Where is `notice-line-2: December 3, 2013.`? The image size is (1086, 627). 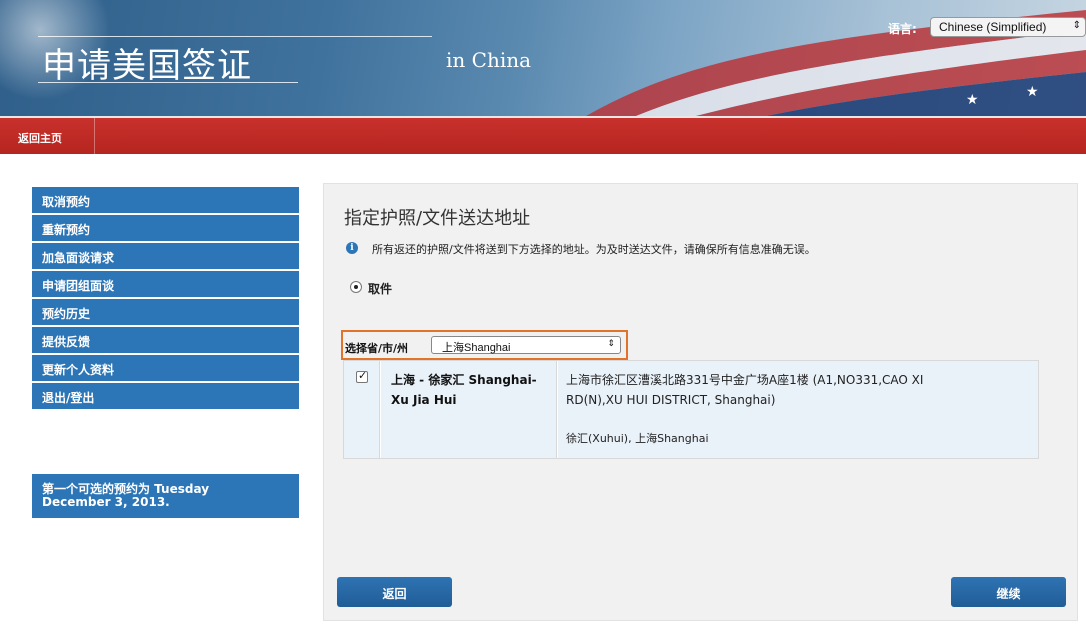 notice-line-2: December 3, 2013. is located at coordinates (106, 502).